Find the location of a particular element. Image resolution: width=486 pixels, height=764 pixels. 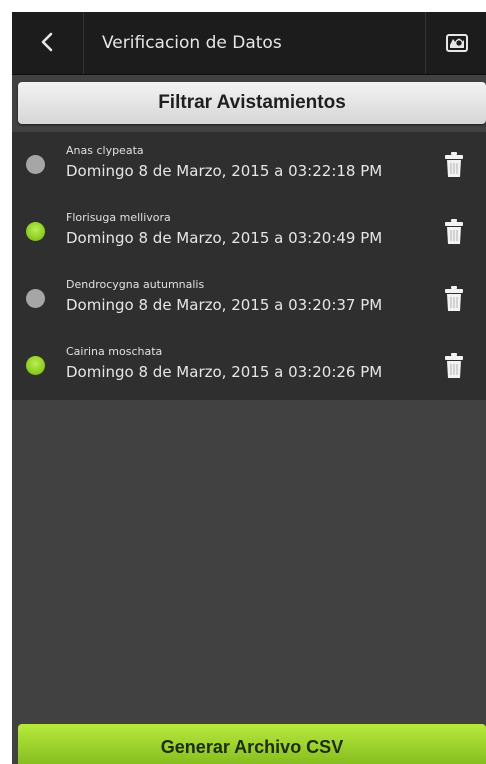

species-name: Cairina moschata is located at coordinates (114, 351).